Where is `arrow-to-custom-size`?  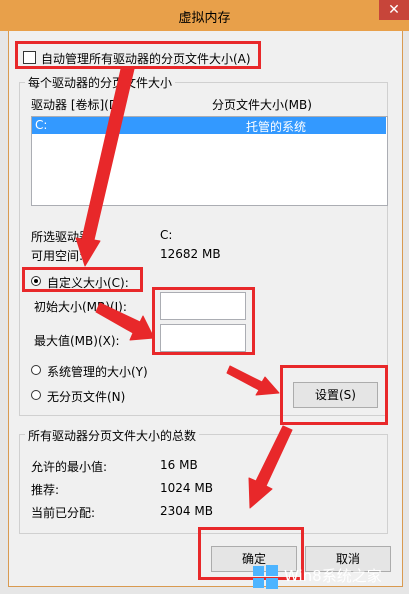
arrow-to-custom-size is located at coordinates (105, 167).